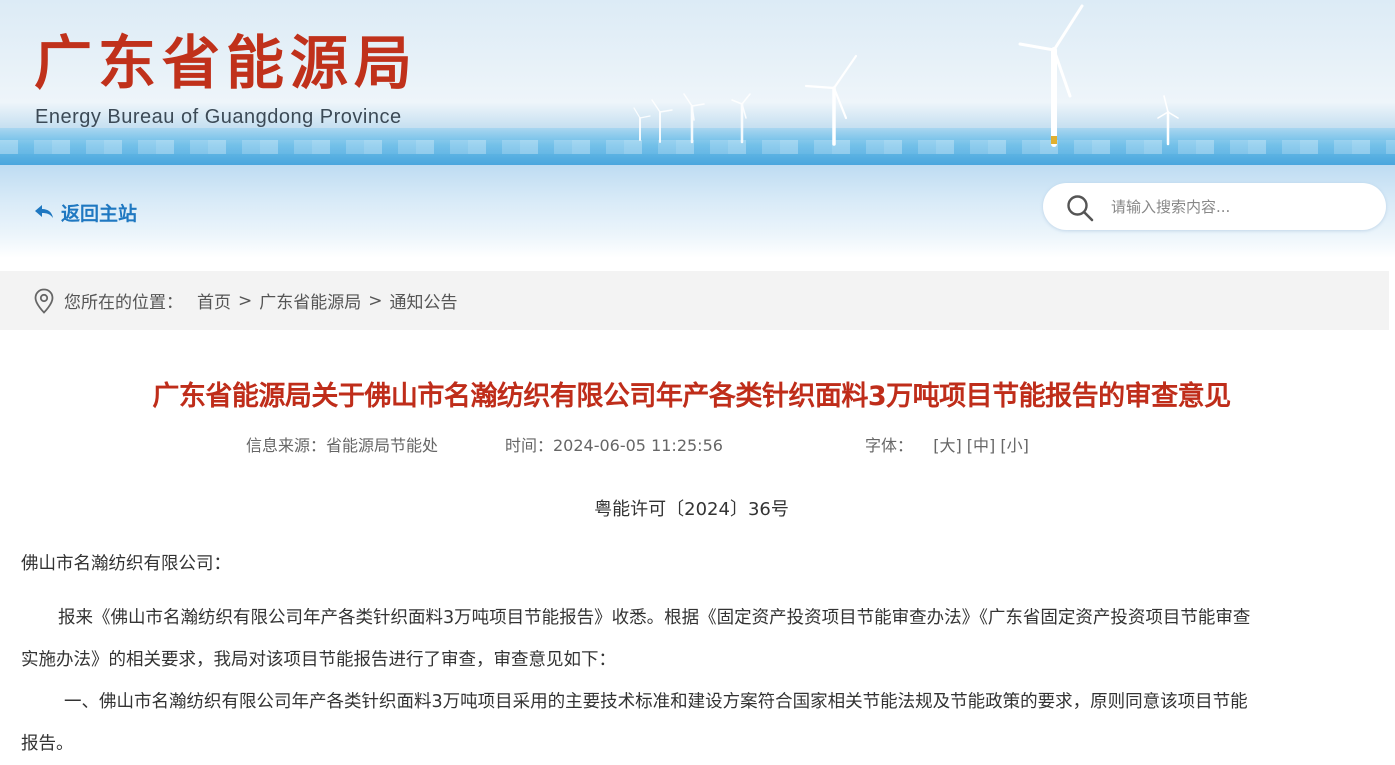 Image resolution: width=1395 pixels, height=765 pixels. I want to click on paragraph-1-line-2: 实施办法》的相关要求，我局对该项目节能报告进行了审查，审查意见如下：, so click(318, 660).